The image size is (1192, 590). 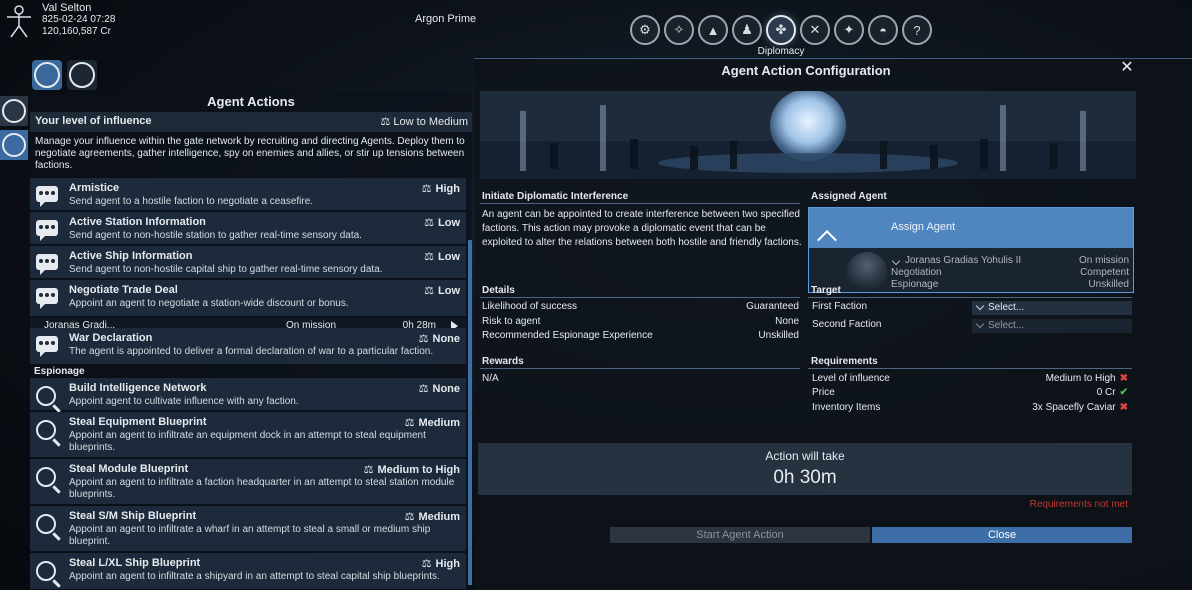 What do you see at coordinates (79, 19) in the screenshot?
I see `game-datetime: 825-02-24 07:28` at bounding box center [79, 19].